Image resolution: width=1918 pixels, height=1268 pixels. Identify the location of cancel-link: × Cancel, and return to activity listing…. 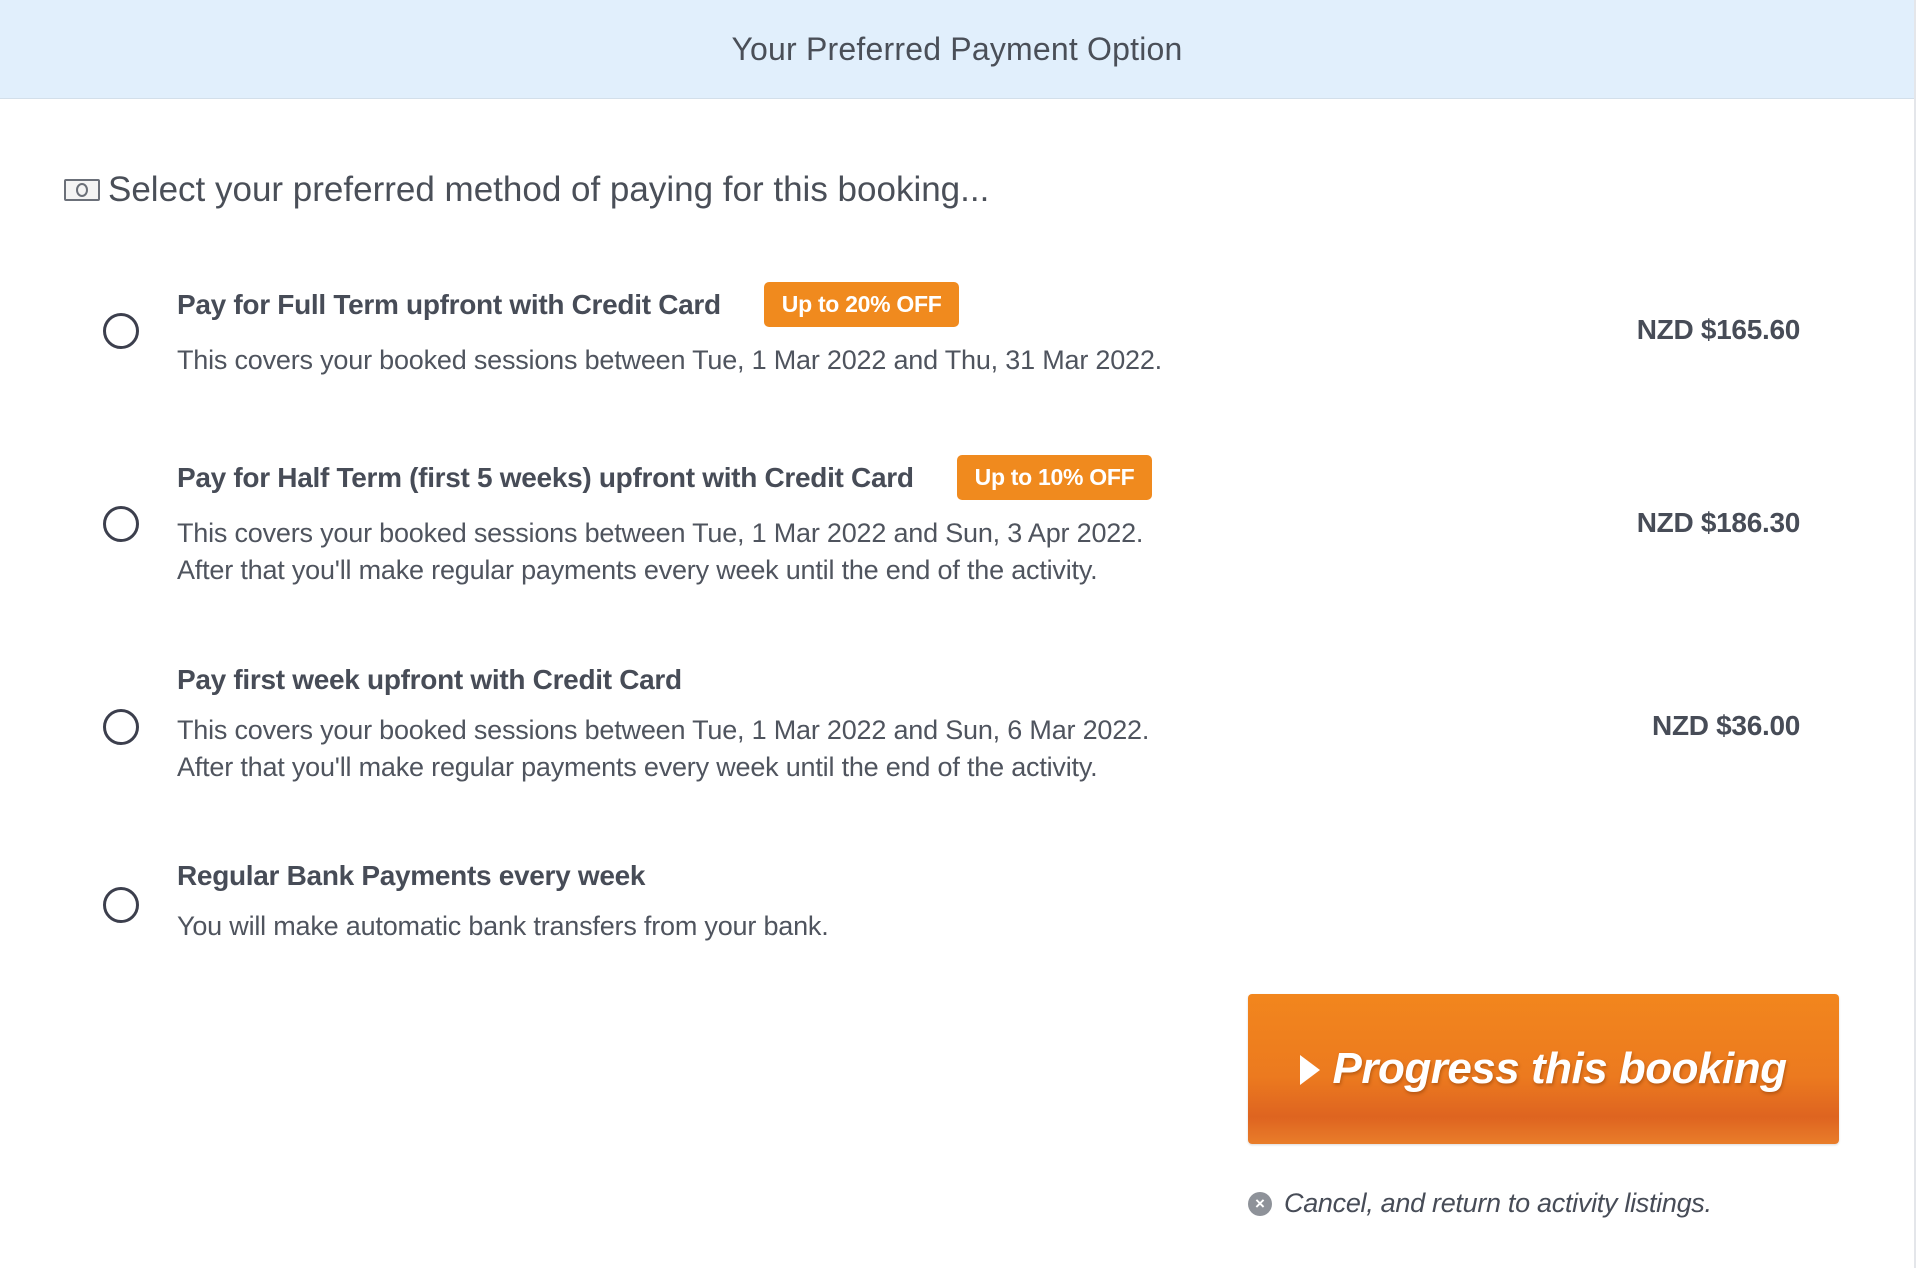
(1480, 1203).